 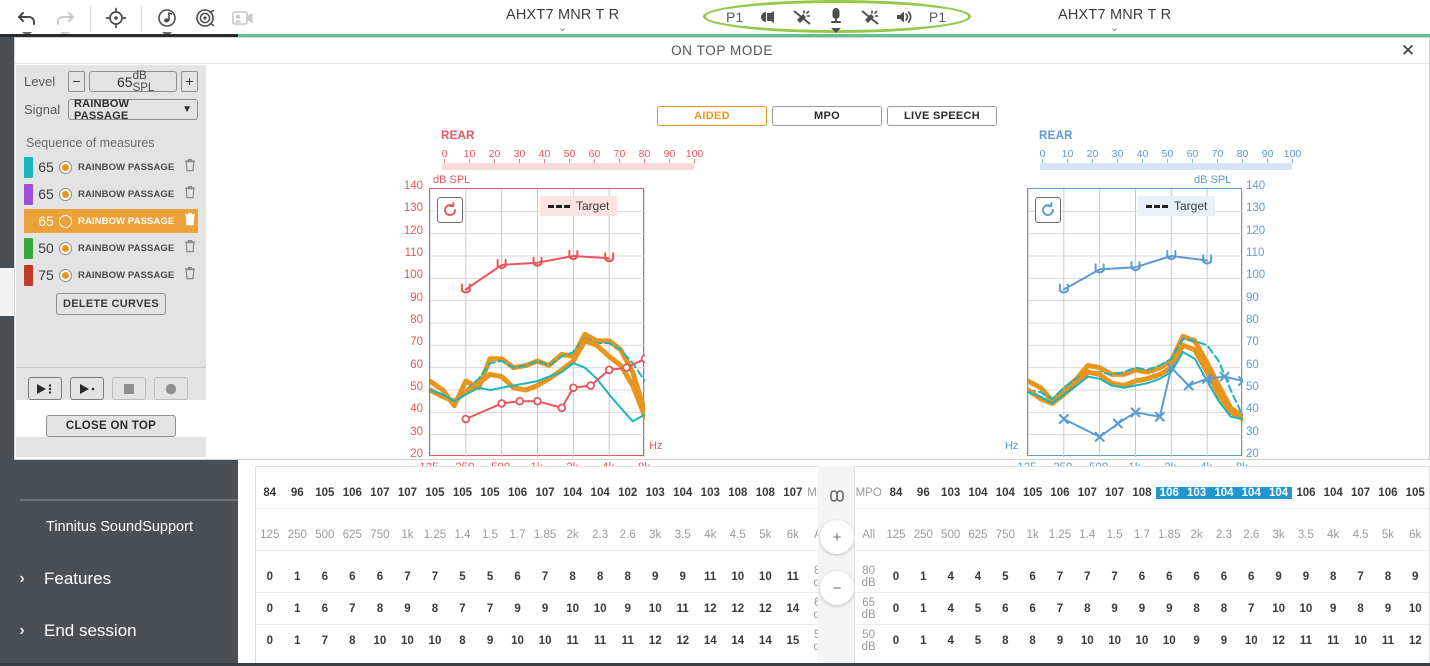 I want to click on play-sequence-button, so click(x=45, y=388).